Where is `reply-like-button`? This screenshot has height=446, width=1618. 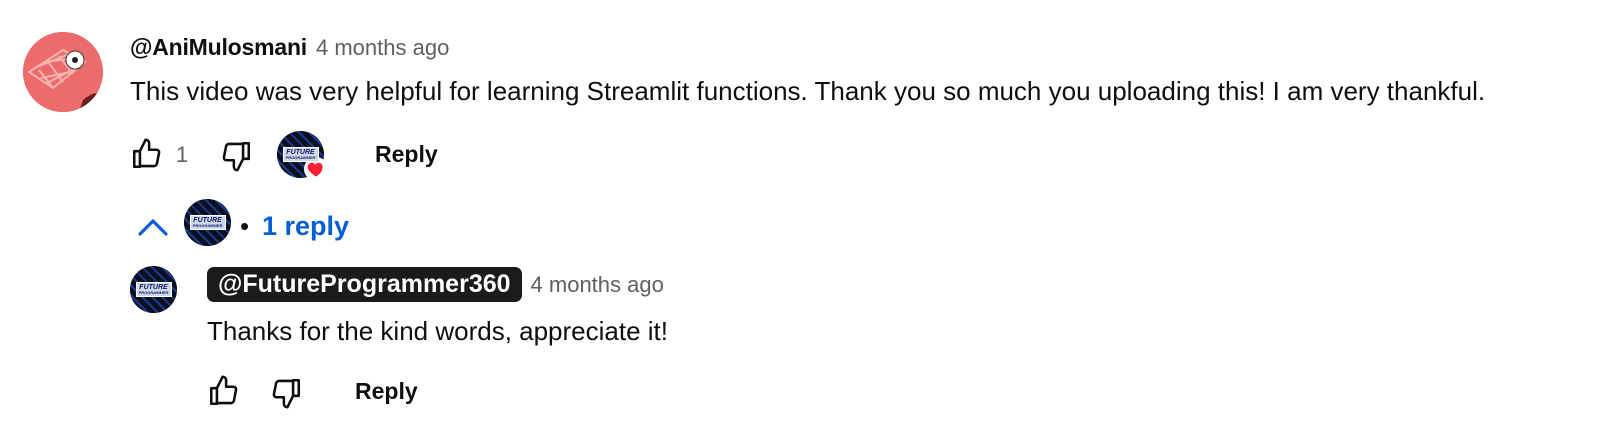
reply-like-button is located at coordinates (225, 392).